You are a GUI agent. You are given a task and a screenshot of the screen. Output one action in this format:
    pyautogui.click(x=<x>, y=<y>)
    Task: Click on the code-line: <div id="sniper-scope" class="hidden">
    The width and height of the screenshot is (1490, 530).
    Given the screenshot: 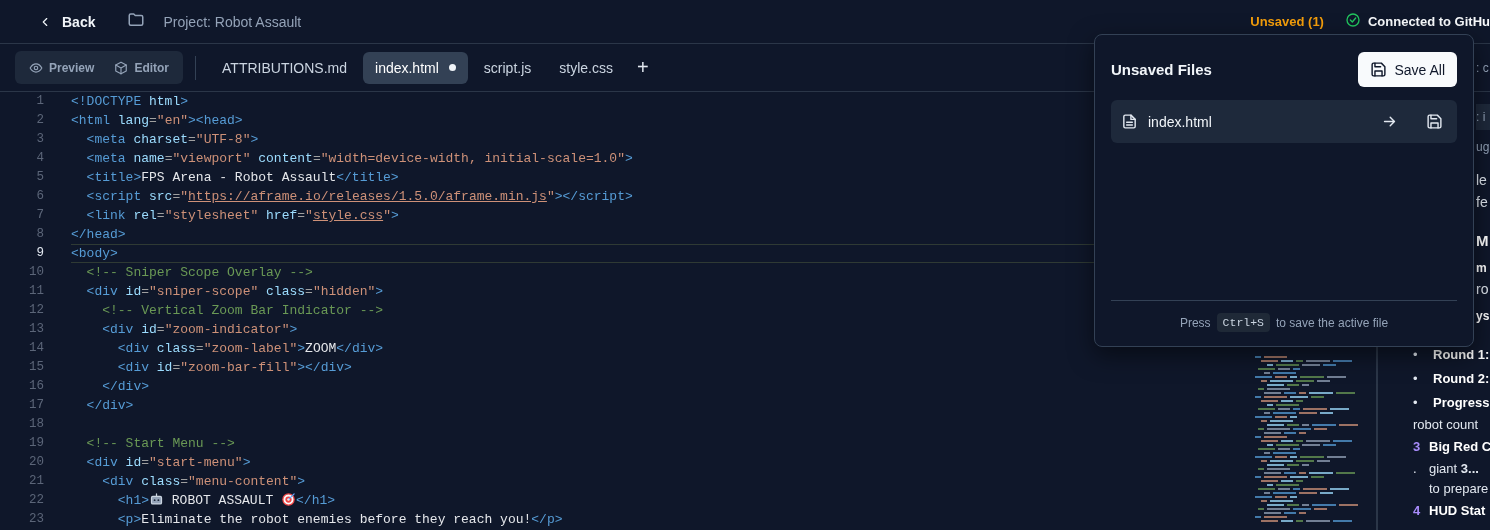 What is the action you would take?
    pyautogui.click(x=234, y=292)
    